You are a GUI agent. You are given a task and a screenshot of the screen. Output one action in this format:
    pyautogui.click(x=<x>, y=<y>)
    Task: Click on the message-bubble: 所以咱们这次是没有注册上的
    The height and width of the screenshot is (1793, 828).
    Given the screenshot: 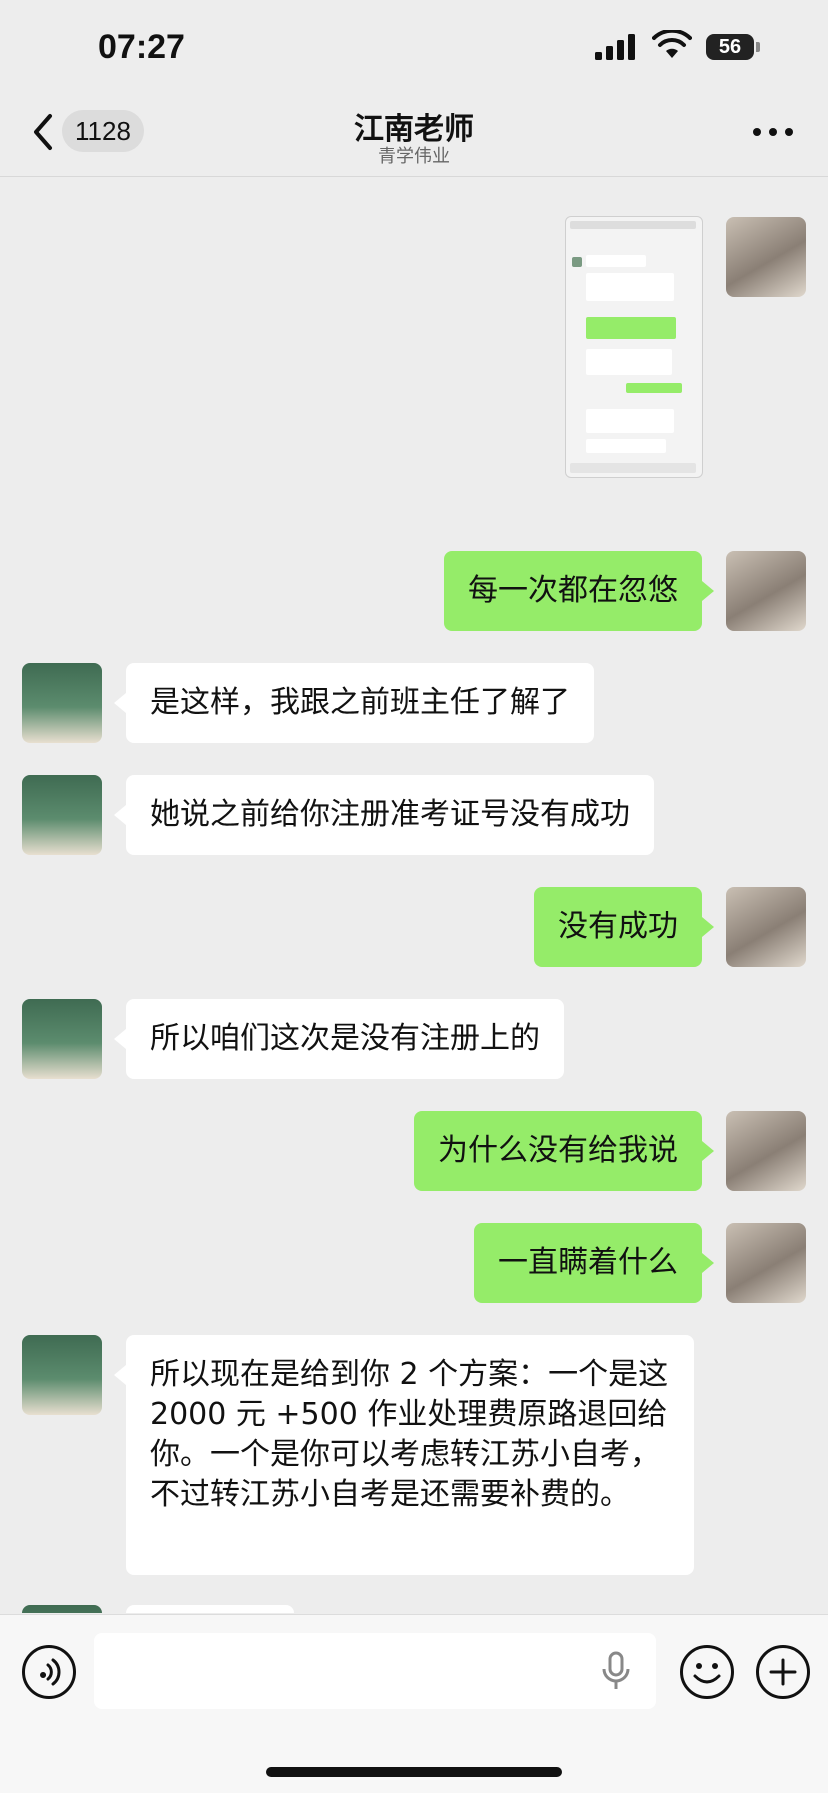 What is the action you would take?
    pyautogui.click(x=345, y=1039)
    